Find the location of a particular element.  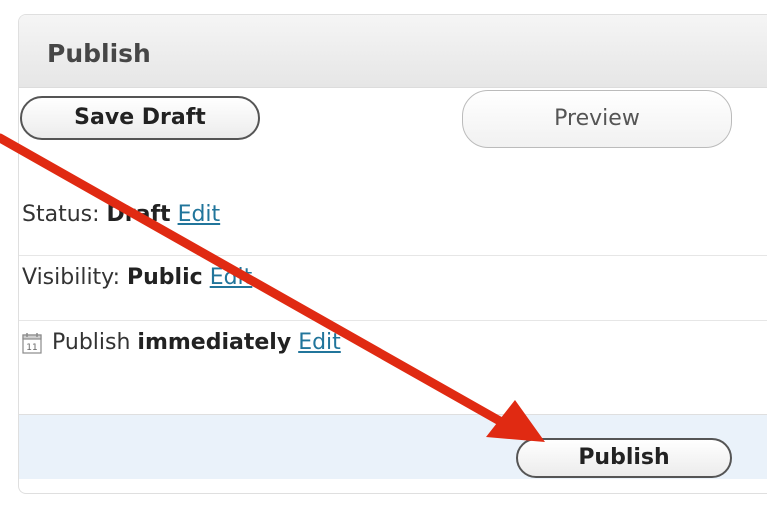

status-value: Draft is located at coordinates (138, 214).